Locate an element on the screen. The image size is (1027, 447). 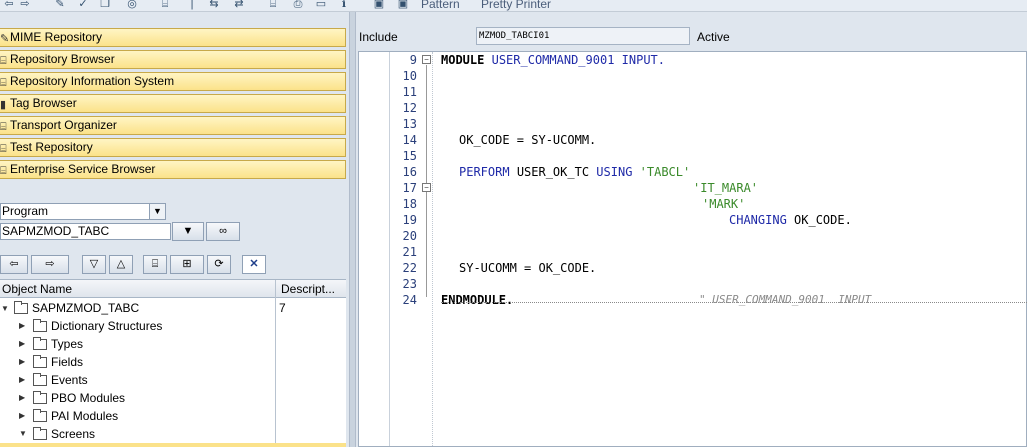
object-type-select: Program ▼ is located at coordinates (83, 211).